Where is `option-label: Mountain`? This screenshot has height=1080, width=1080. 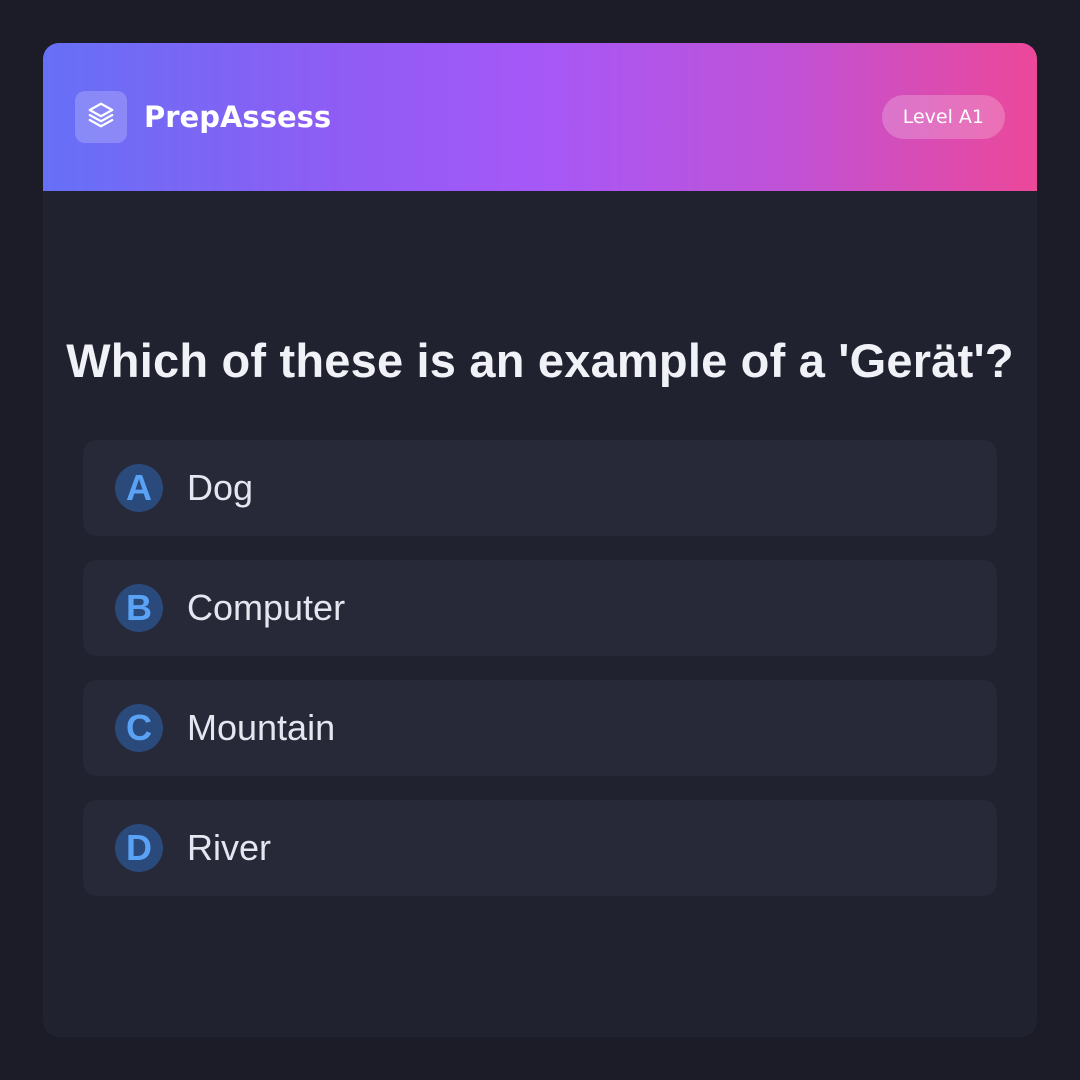
option-label: Mountain is located at coordinates (261, 727).